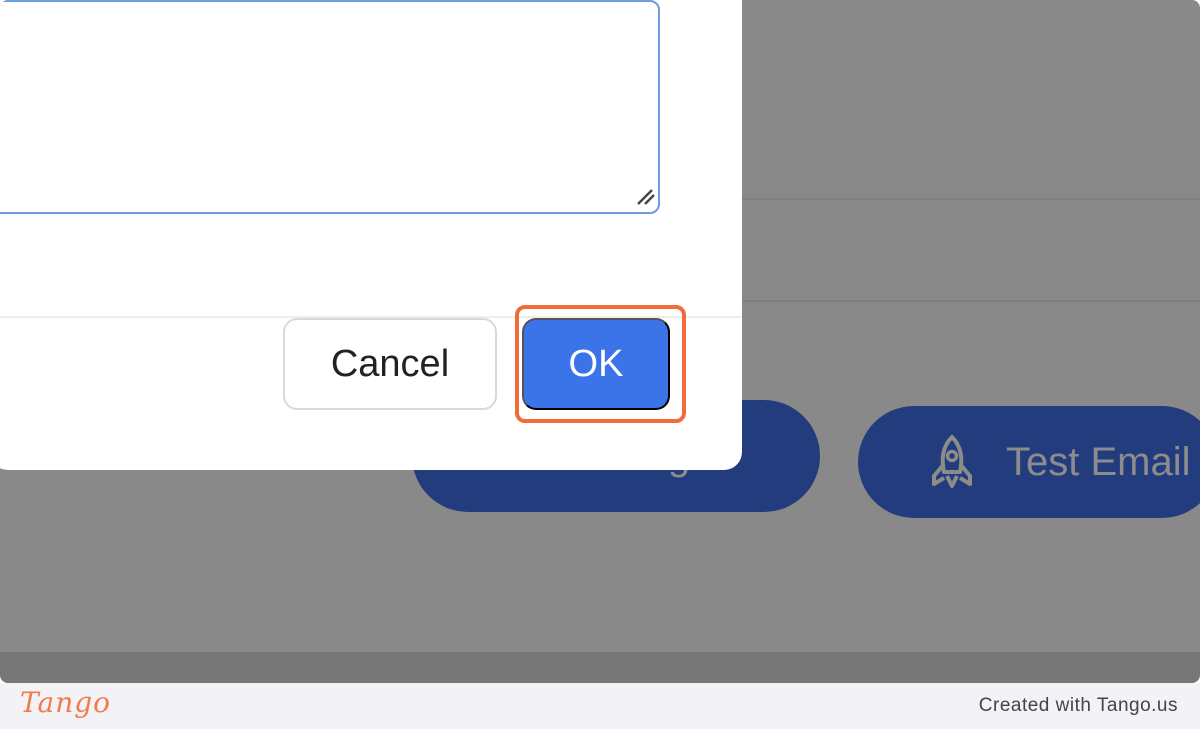 The width and height of the screenshot is (1200, 729). What do you see at coordinates (600, 706) in the screenshot?
I see `footer-bar: Tango Created with Tango.us` at bounding box center [600, 706].